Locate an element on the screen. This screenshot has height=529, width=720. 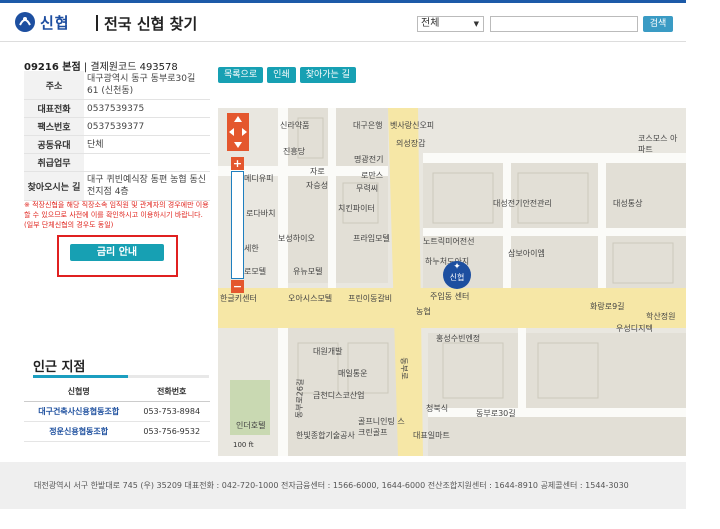
table-row: 대구건축사신용협동조합 053-753-8984 is located at coordinates (117, 411).